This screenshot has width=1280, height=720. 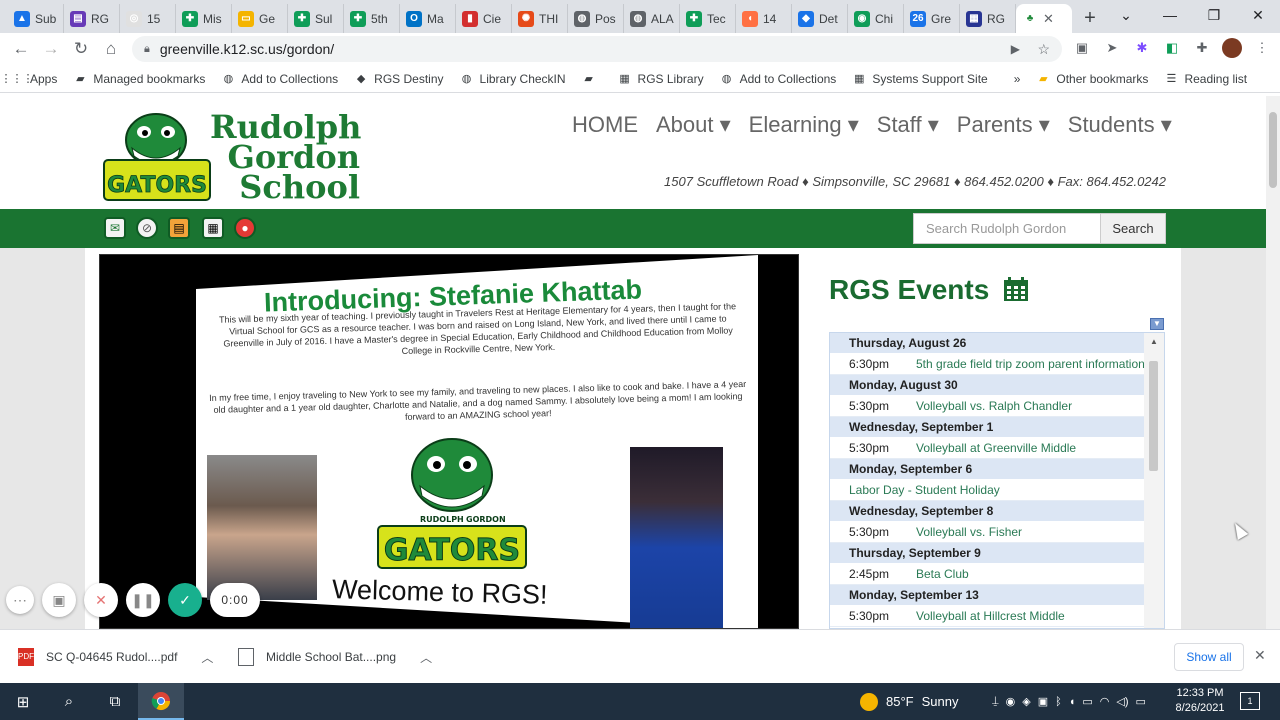 I want to click on task-view-icon: ⧉, so click(x=115, y=701).